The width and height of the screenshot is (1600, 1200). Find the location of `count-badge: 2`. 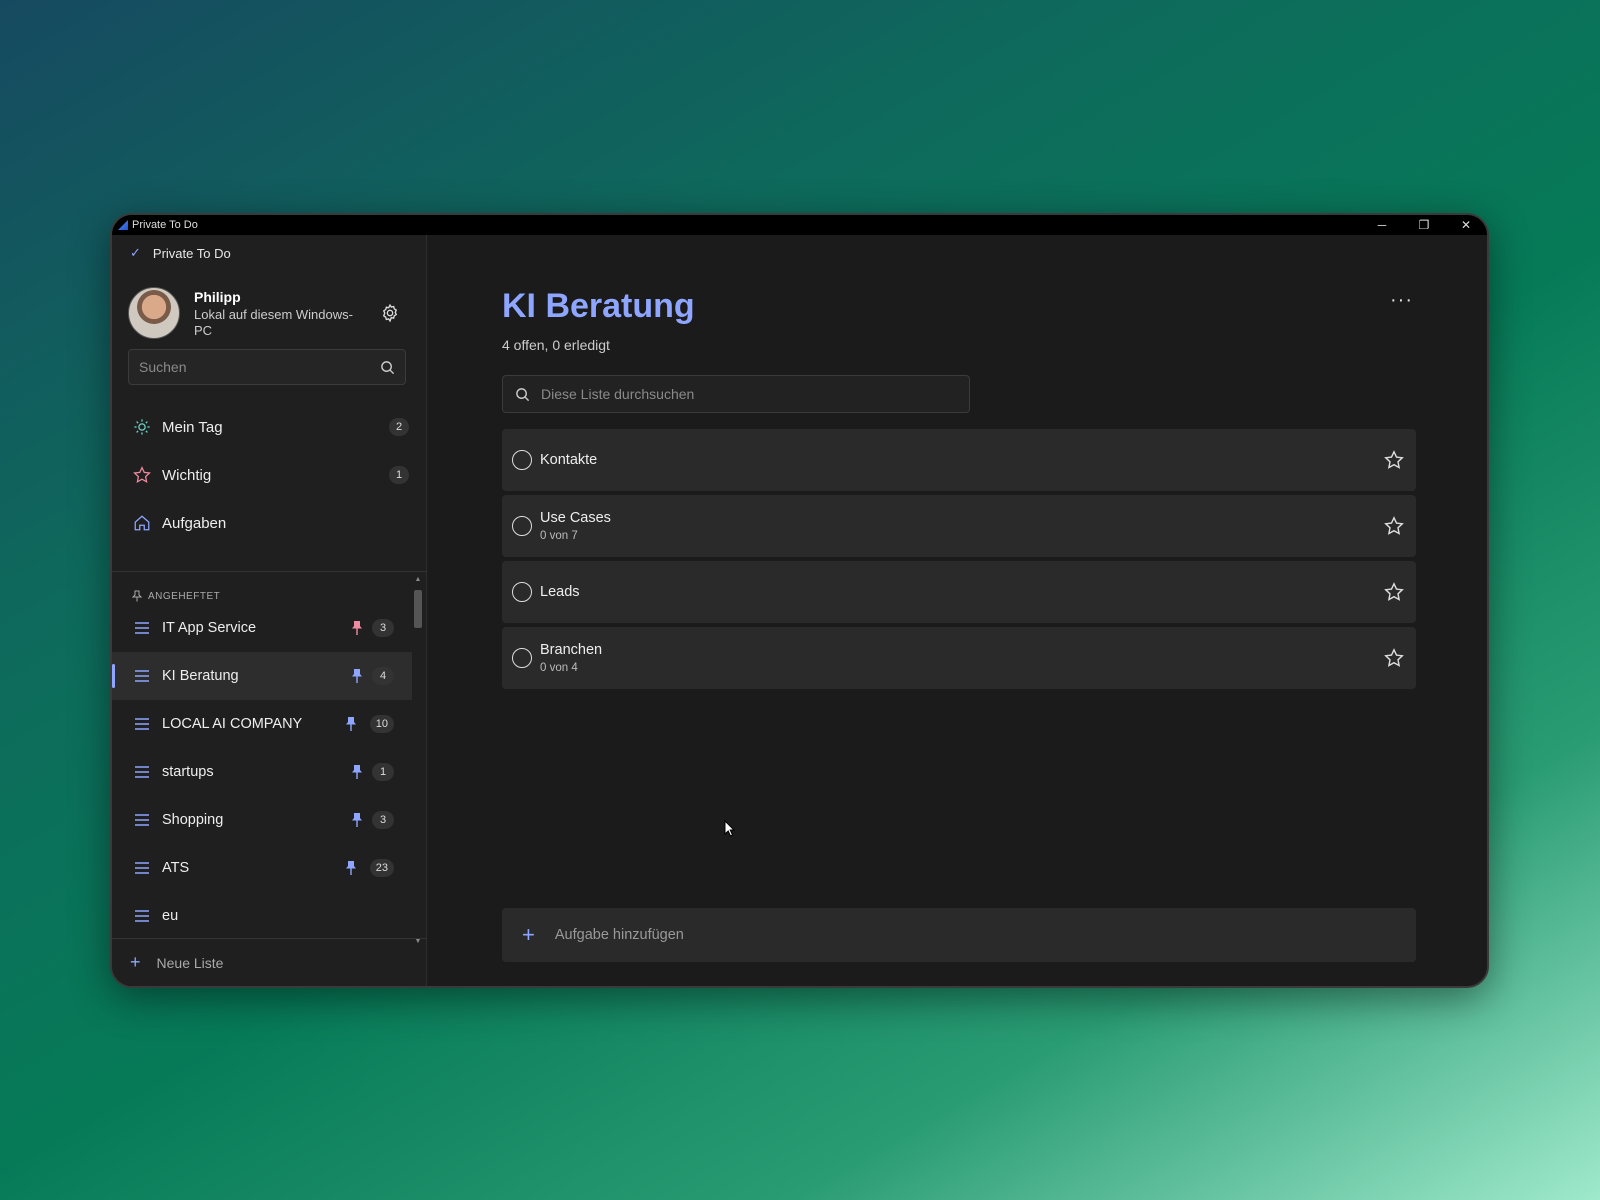

count-badge: 2 is located at coordinates (399, 427).